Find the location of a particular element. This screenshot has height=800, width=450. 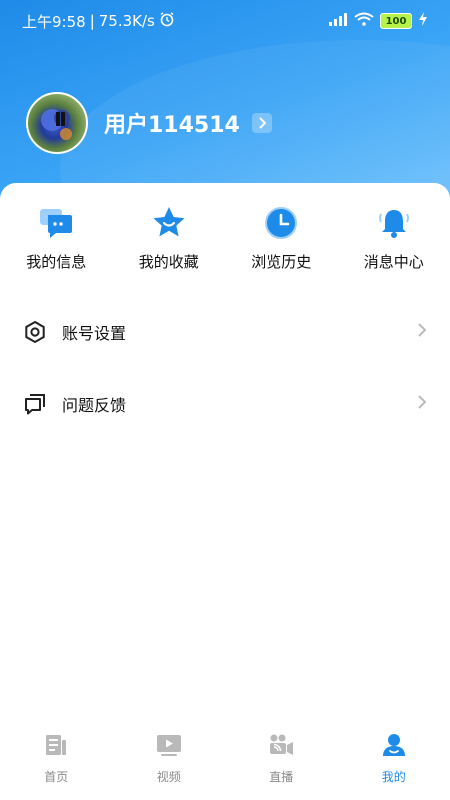

quick-action-label: 消息中心 is located at coordinates (393, 262).